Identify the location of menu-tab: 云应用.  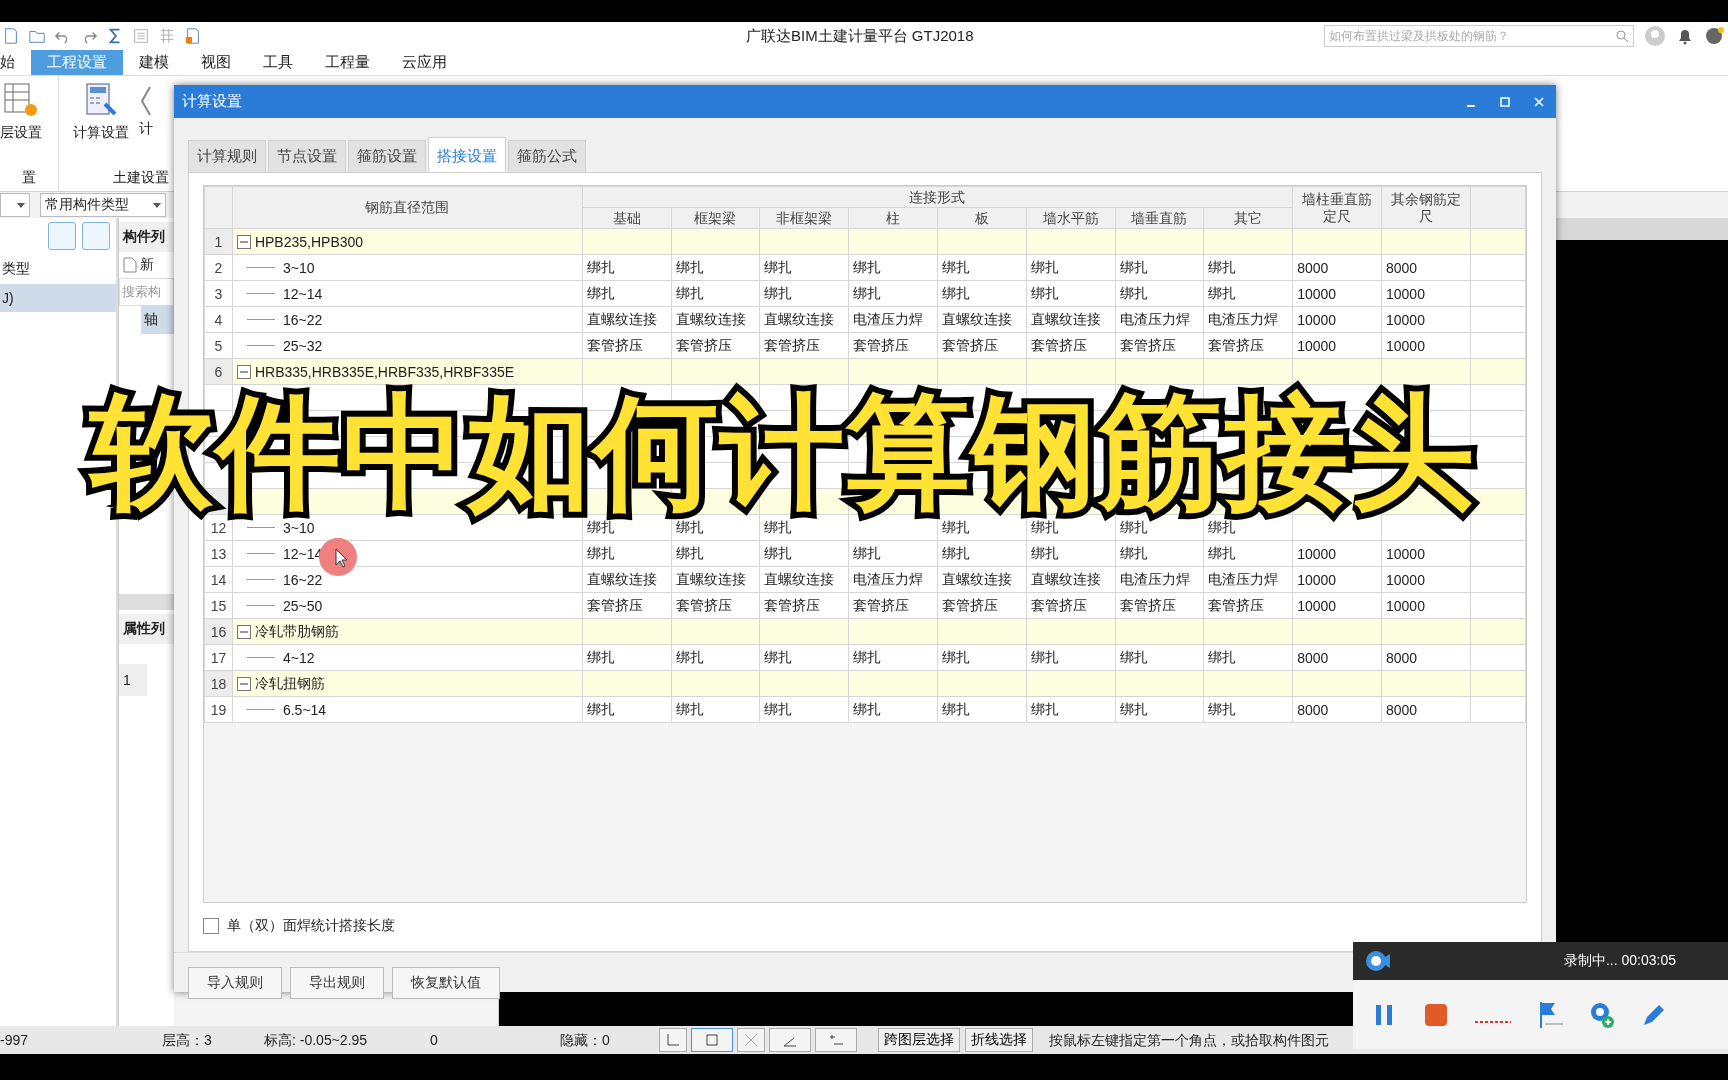
(424, 62).